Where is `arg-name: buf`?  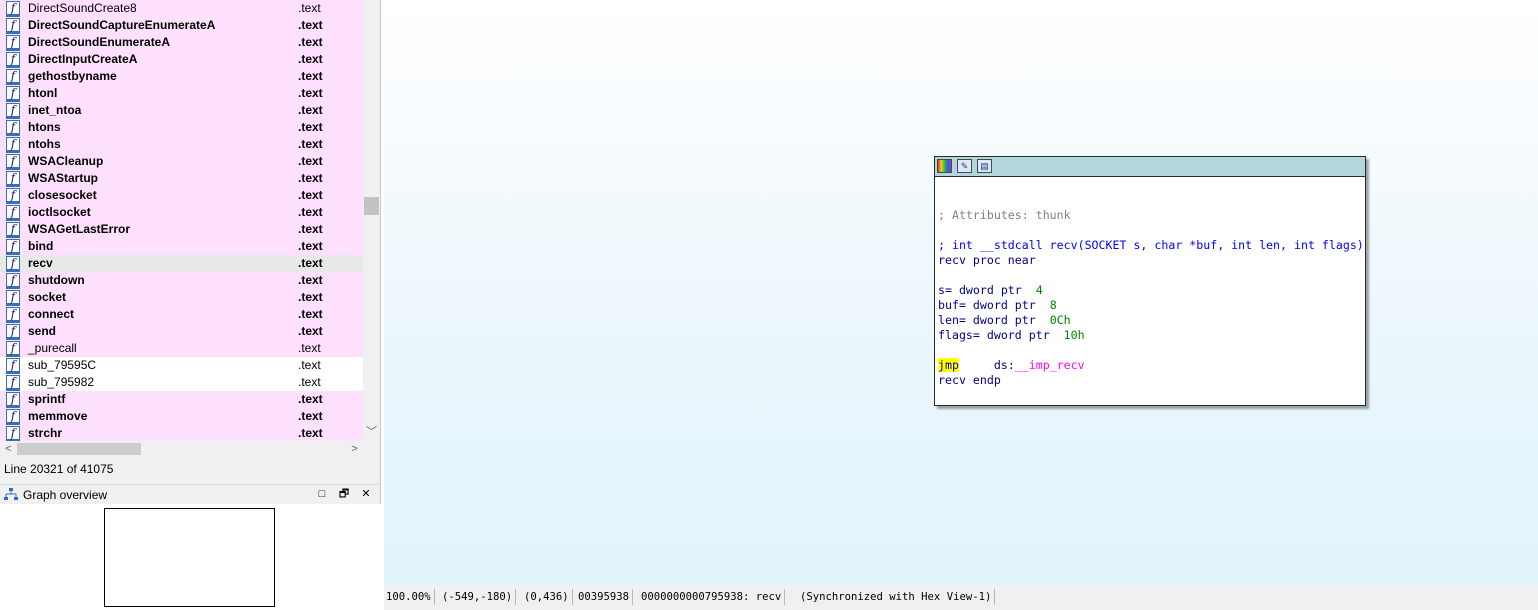
arg-name: buf is located at coordinates (948, 305).